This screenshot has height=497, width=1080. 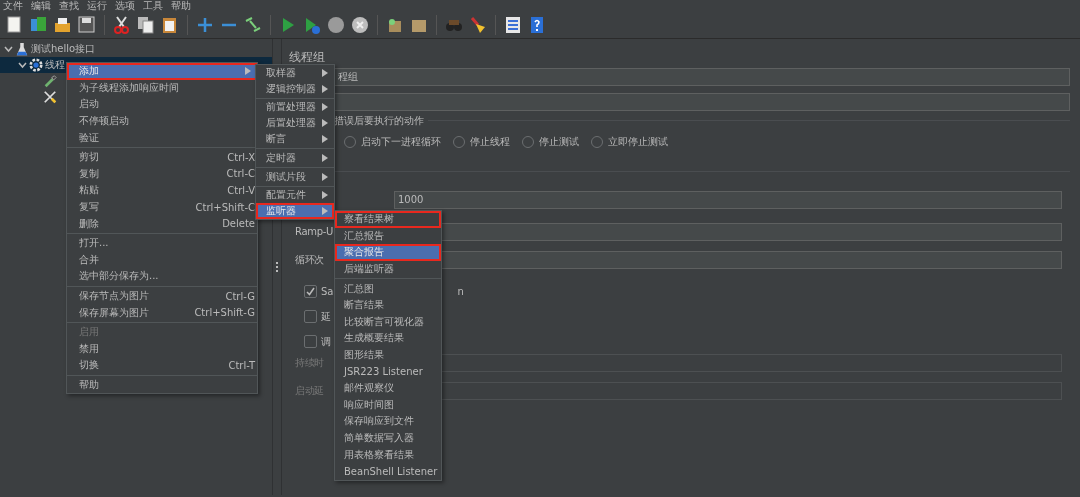 I want to click on checkbox-label: 调, so click(x=326, y=341).